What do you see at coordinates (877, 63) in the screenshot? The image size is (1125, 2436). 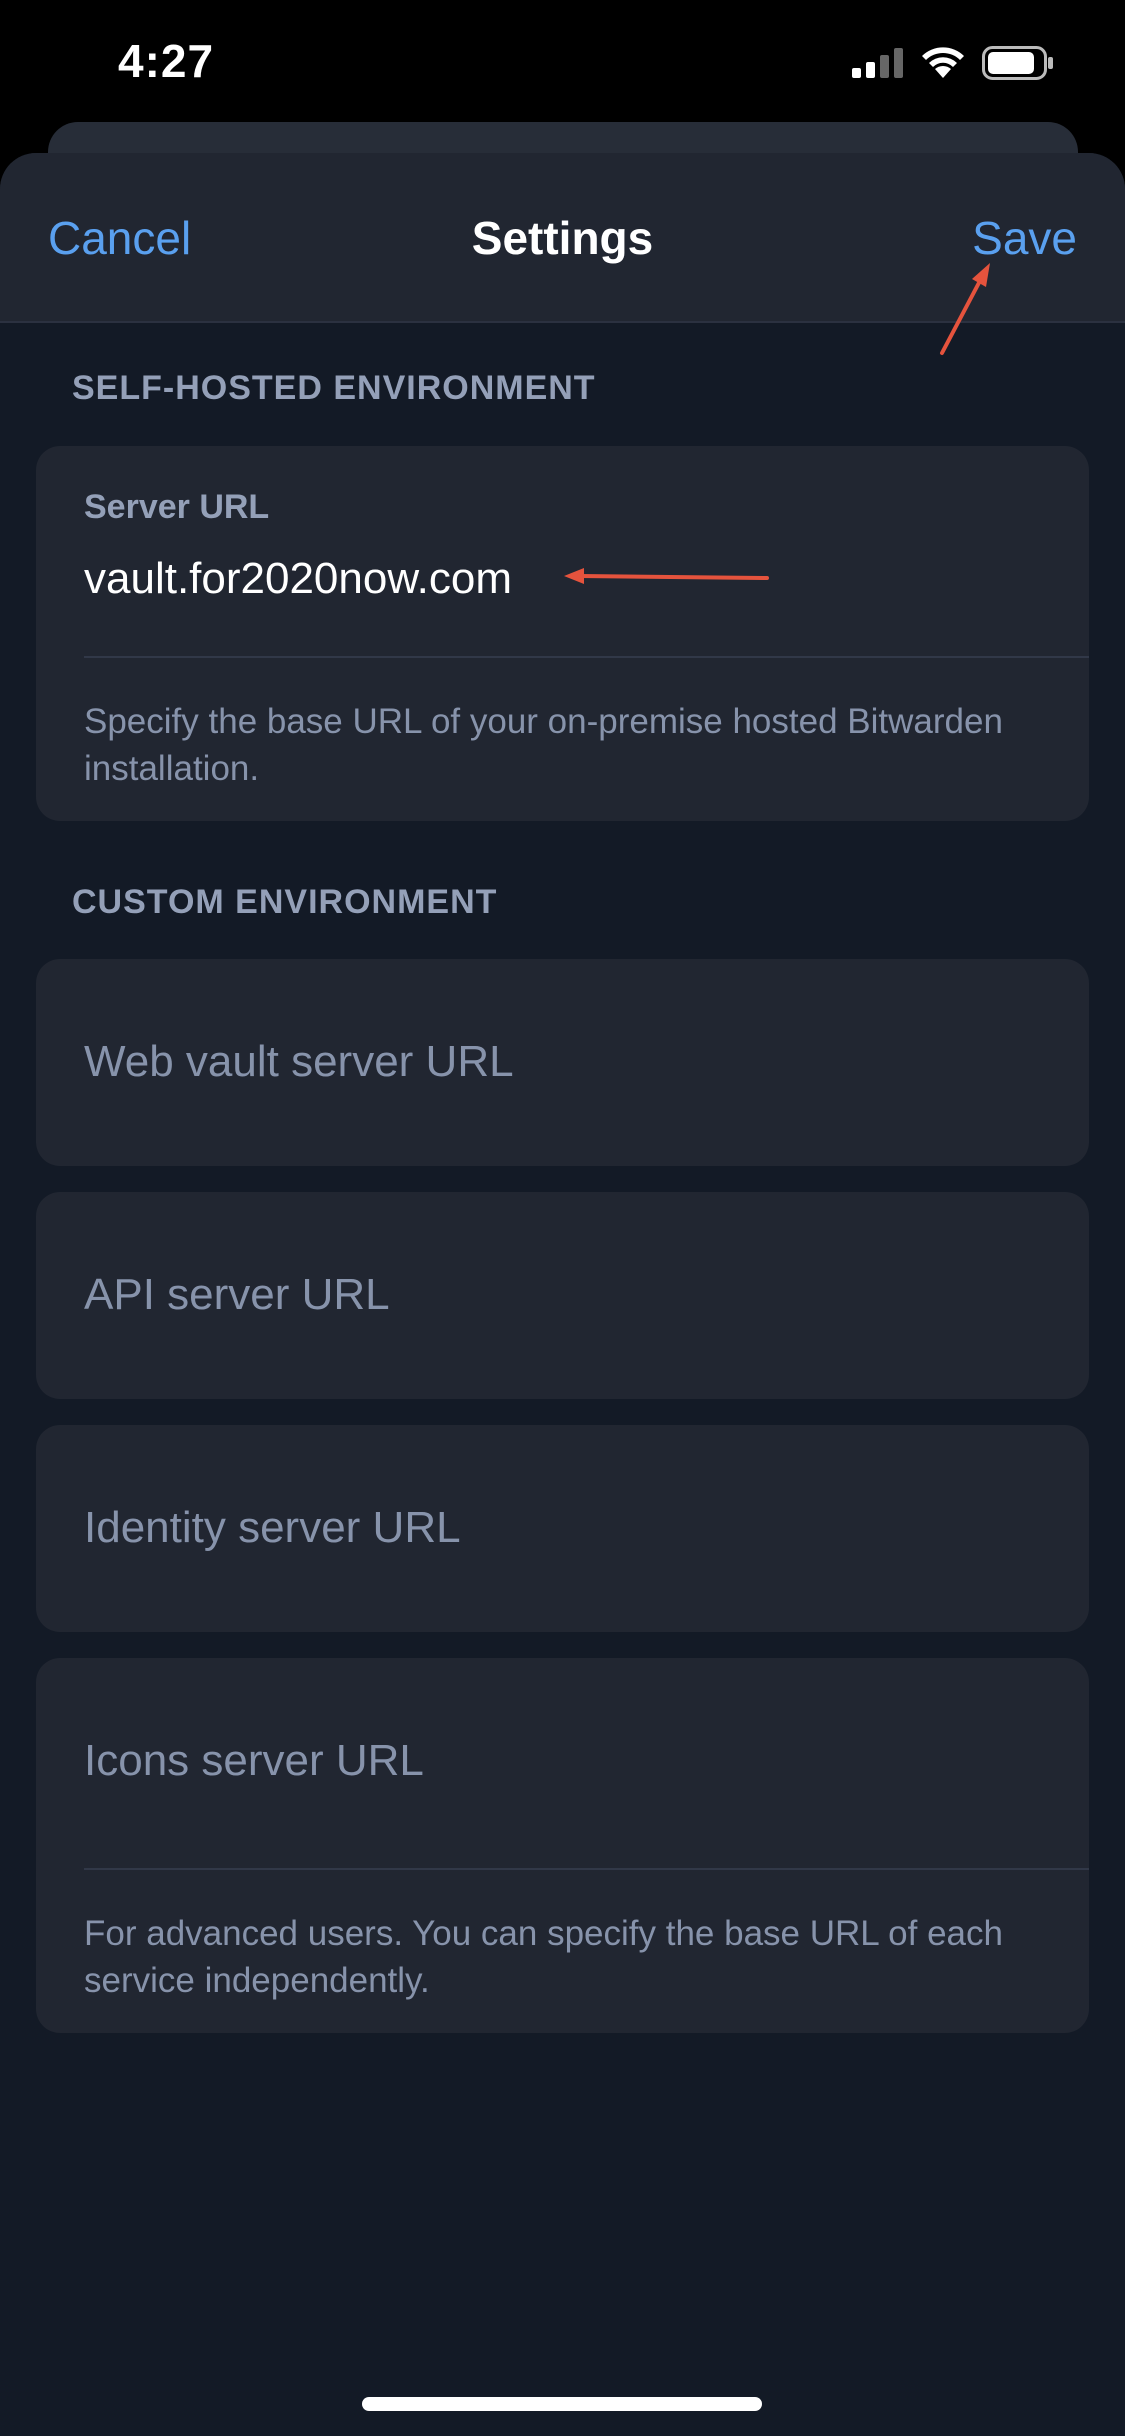 I see `cellular-signal-icon` at bounding box center [877, 63].